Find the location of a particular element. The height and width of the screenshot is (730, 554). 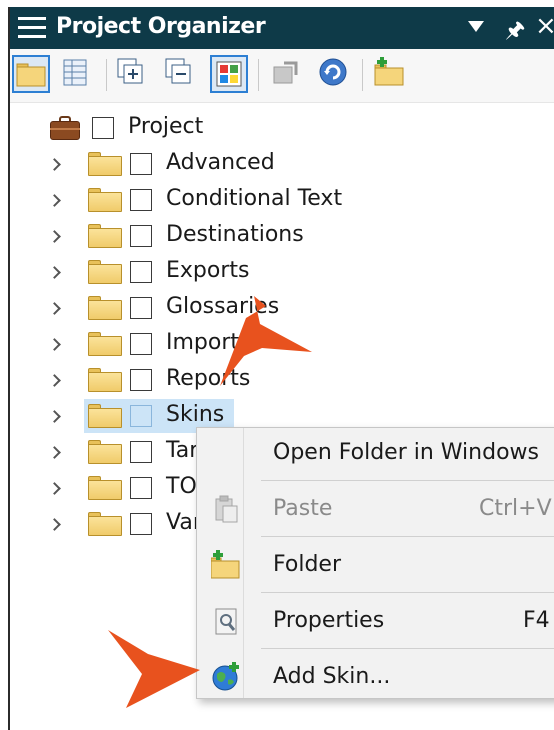

menu-item-label: Open Folder in Windows is located at coordinates (406, 452).